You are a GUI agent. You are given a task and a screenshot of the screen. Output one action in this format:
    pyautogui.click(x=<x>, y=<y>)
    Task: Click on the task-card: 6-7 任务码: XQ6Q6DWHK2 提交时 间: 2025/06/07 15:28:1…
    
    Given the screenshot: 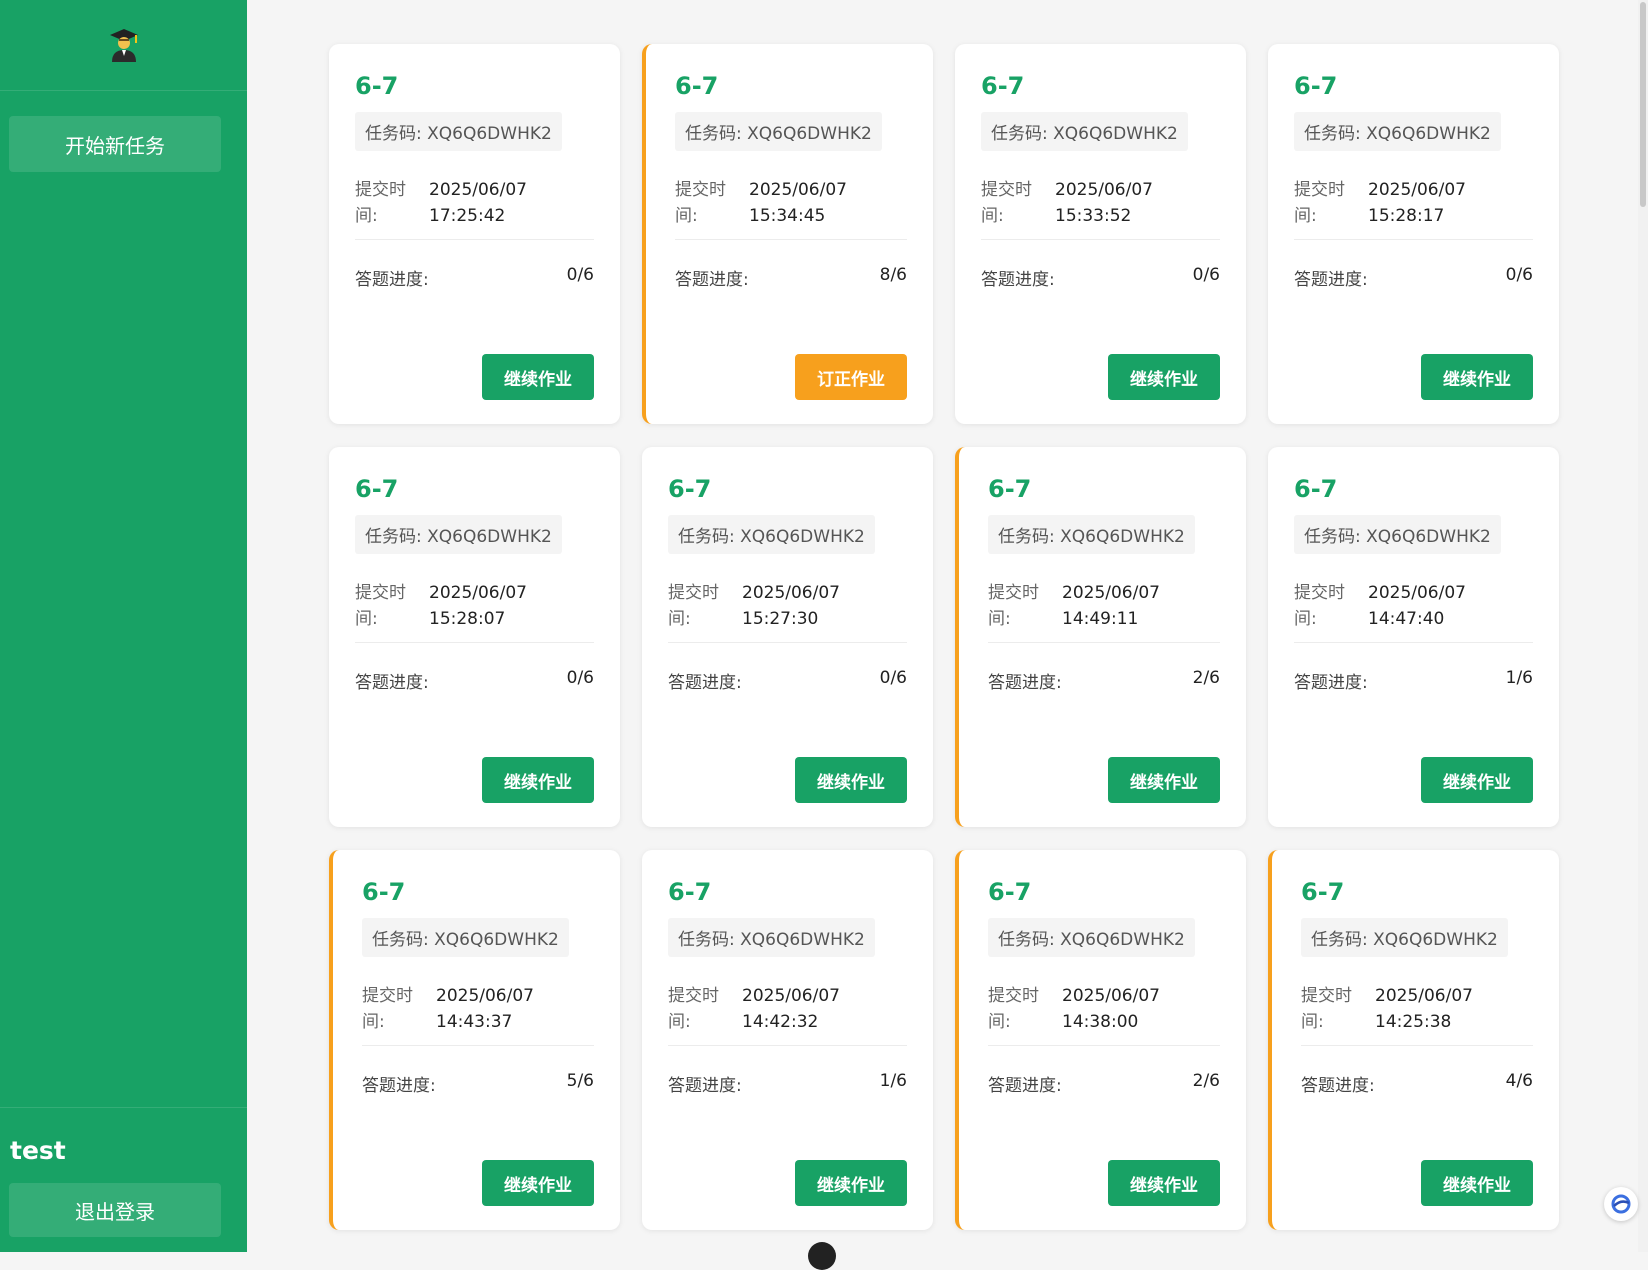 What is the action you would take?
    pyautogui.click(x=1413, y=234)
    